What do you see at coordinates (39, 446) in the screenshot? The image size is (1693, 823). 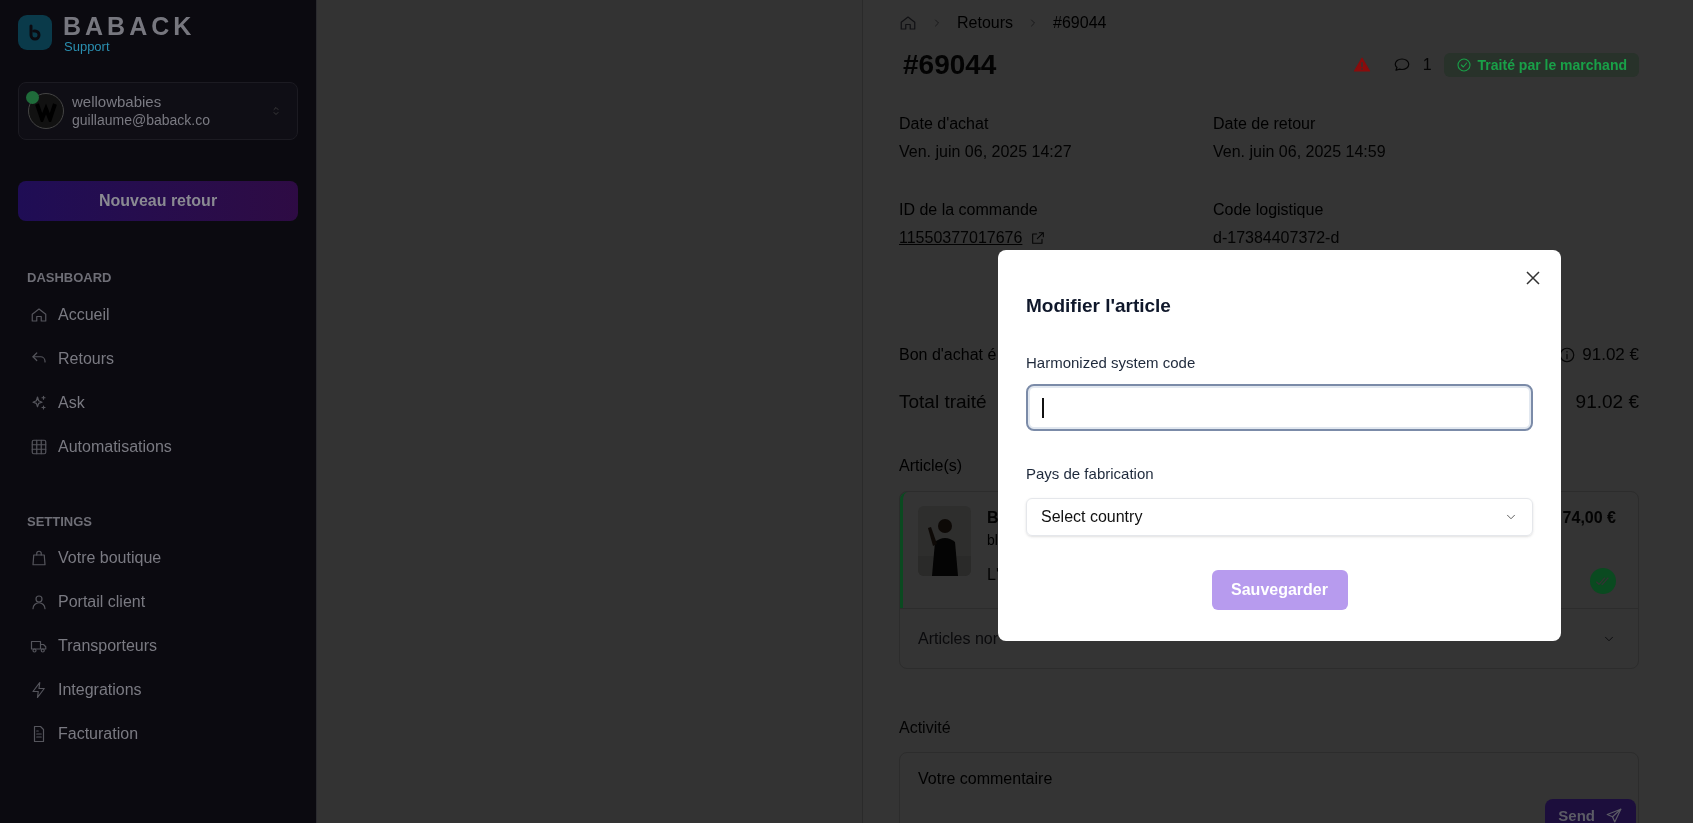 I see `grid-icon` at bounding box center [39, 446].